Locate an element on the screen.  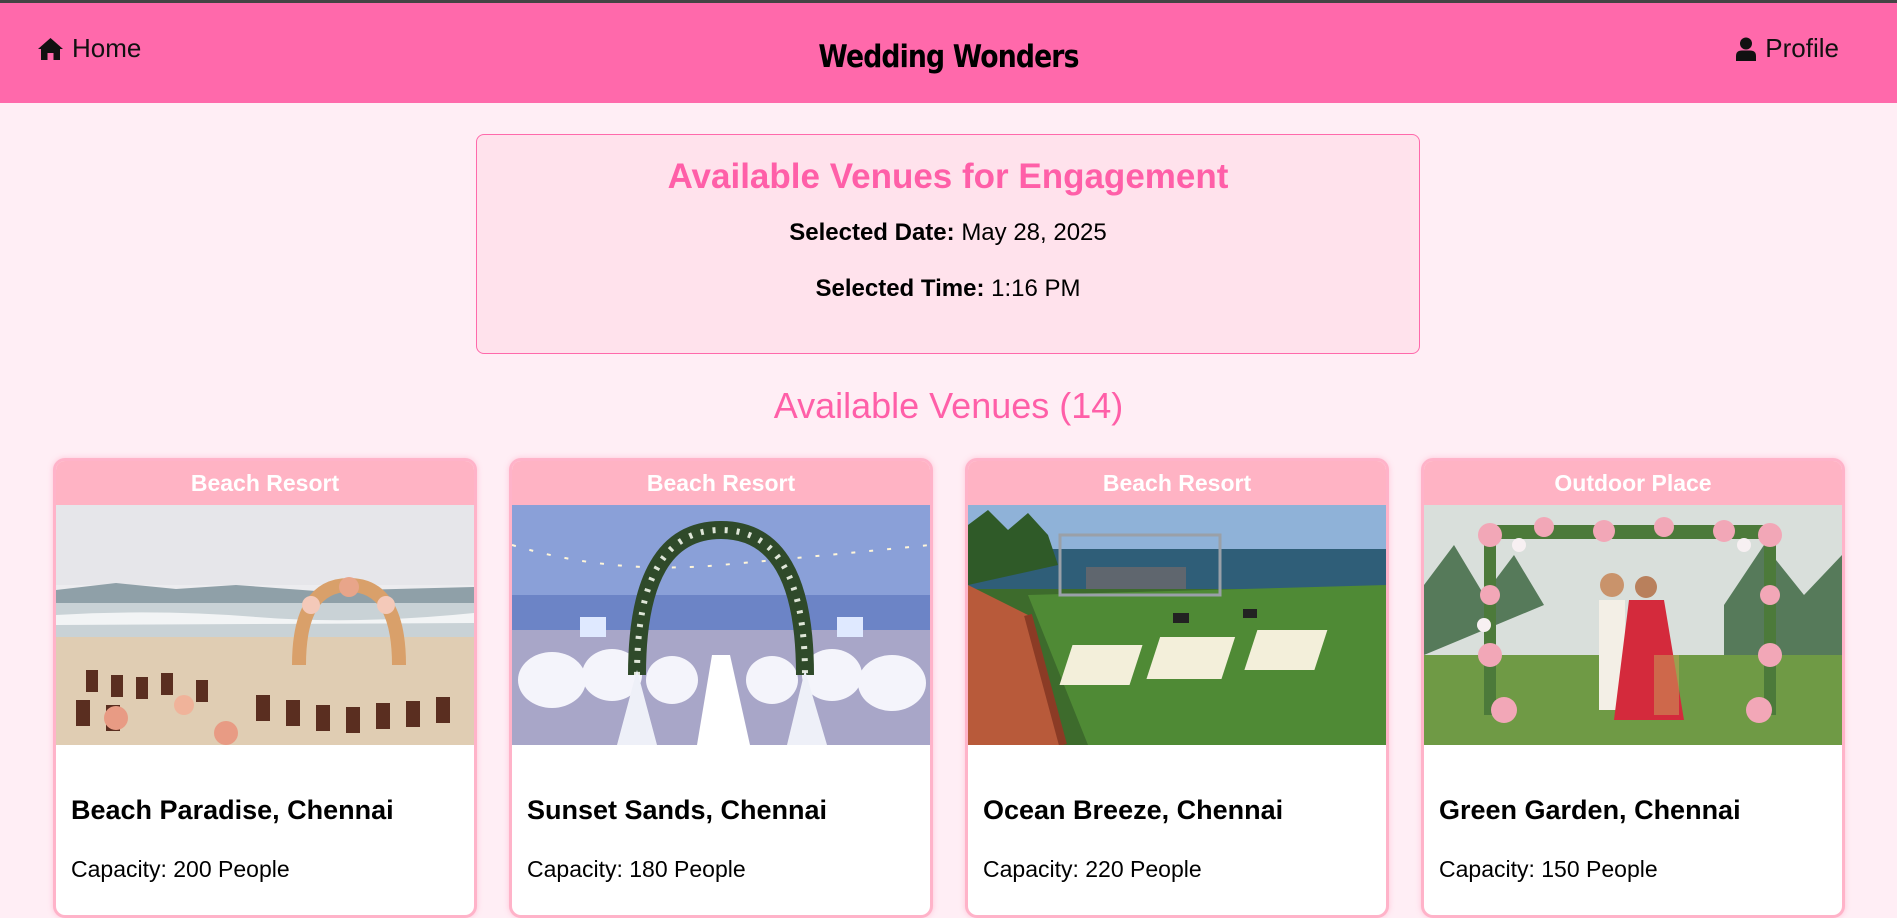
selected-time-value: 1:16 PM is located at coordinates (1036, 288).